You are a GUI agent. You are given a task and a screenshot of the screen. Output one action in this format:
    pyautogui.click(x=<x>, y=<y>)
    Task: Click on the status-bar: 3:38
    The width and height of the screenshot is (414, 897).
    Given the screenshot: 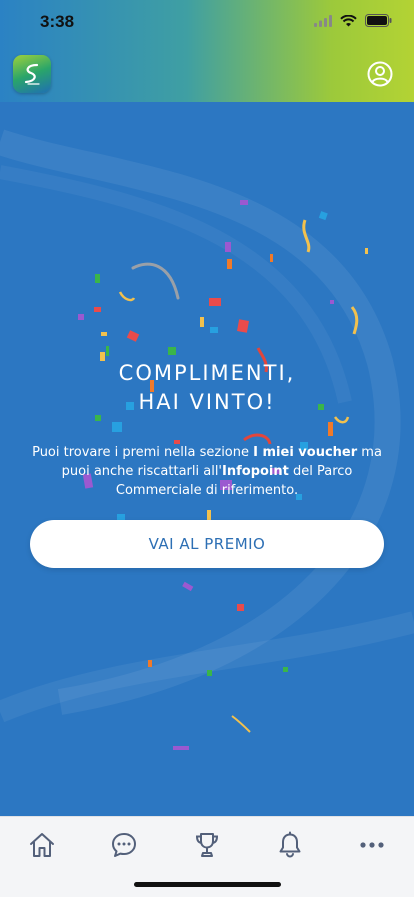 What is the action you would take?
    pyautogui.click(x=207, y=22)
    